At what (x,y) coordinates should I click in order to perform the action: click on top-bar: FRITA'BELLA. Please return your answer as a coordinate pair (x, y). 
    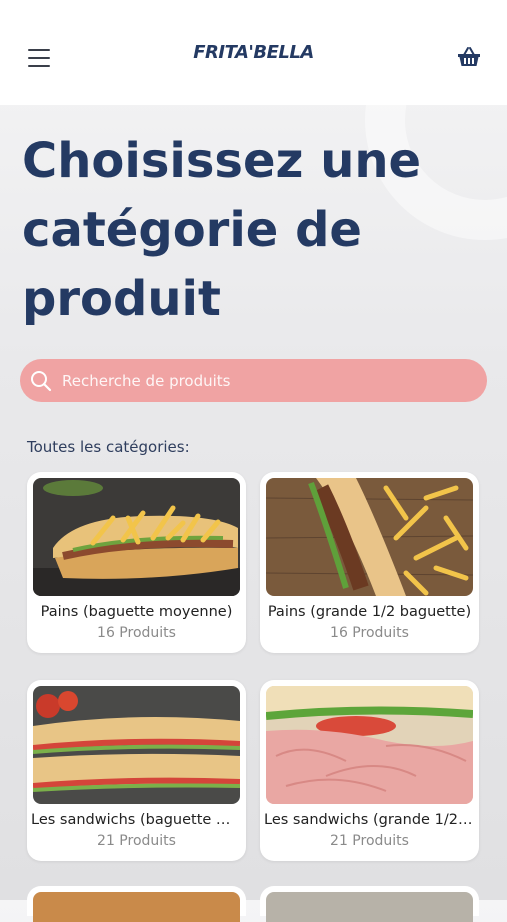
    Looking at the image, I should click on (253, 52).